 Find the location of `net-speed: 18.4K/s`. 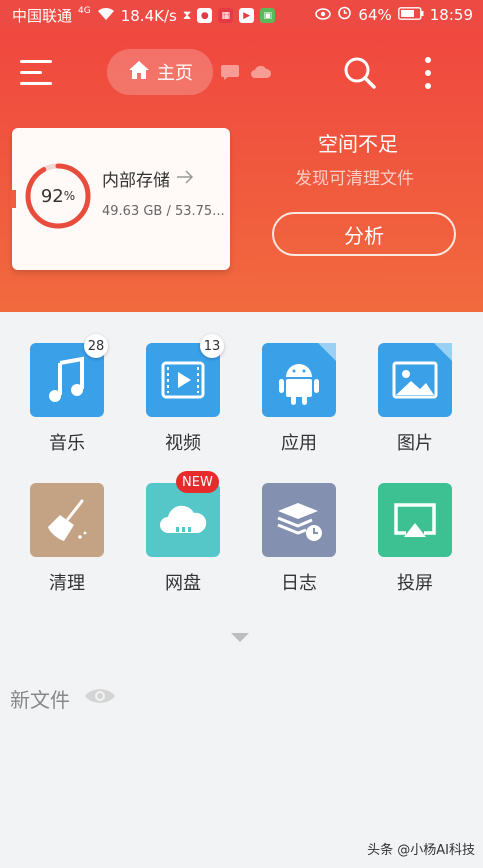

net-speed: 18.4K/s is located at coordinates (148, 15).